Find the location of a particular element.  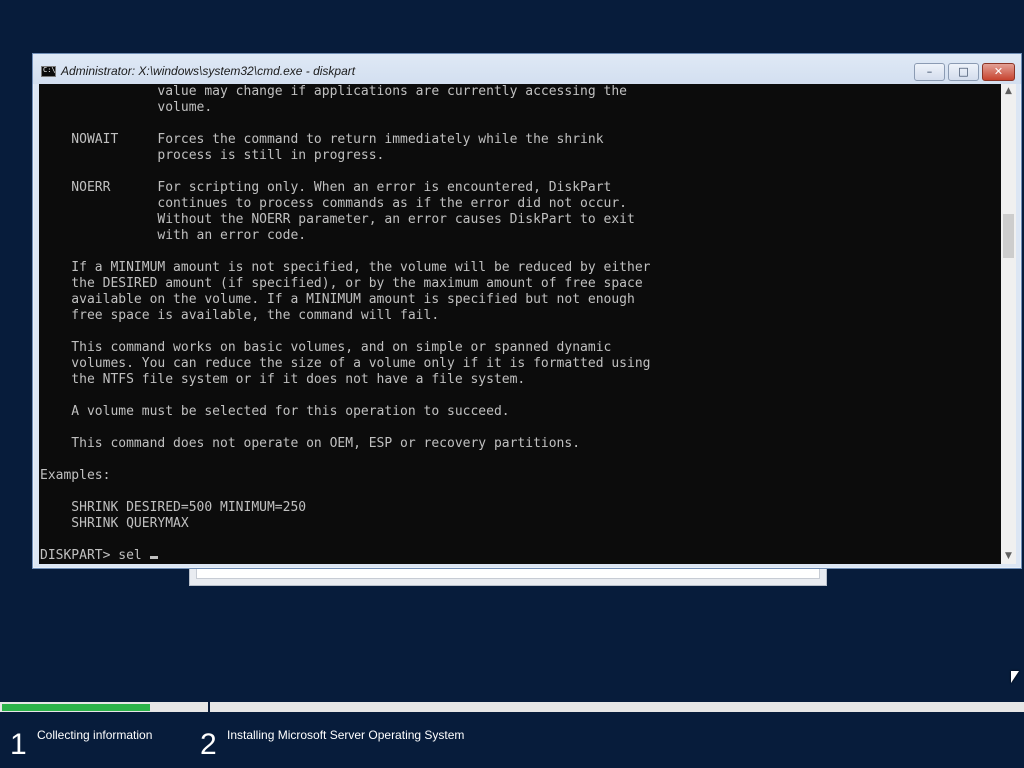

console-line: SHRINK DESIRED=500 MINIMUM=250 is located at coordinates (173, 507).